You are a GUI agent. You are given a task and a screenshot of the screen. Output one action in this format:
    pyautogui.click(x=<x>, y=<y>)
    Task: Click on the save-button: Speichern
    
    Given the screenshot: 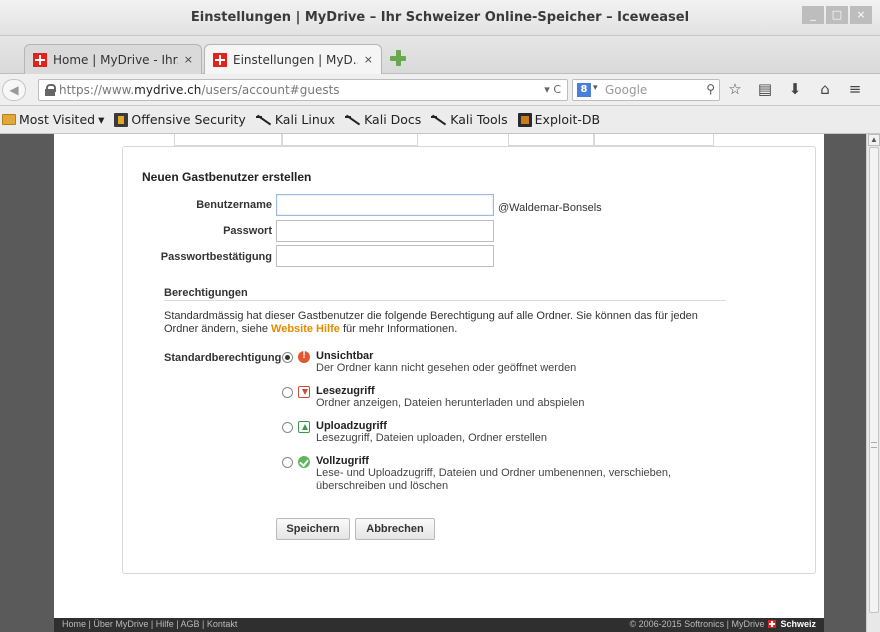 What is the action you would take?
    pyautogui.click(x=313, y=529)
    